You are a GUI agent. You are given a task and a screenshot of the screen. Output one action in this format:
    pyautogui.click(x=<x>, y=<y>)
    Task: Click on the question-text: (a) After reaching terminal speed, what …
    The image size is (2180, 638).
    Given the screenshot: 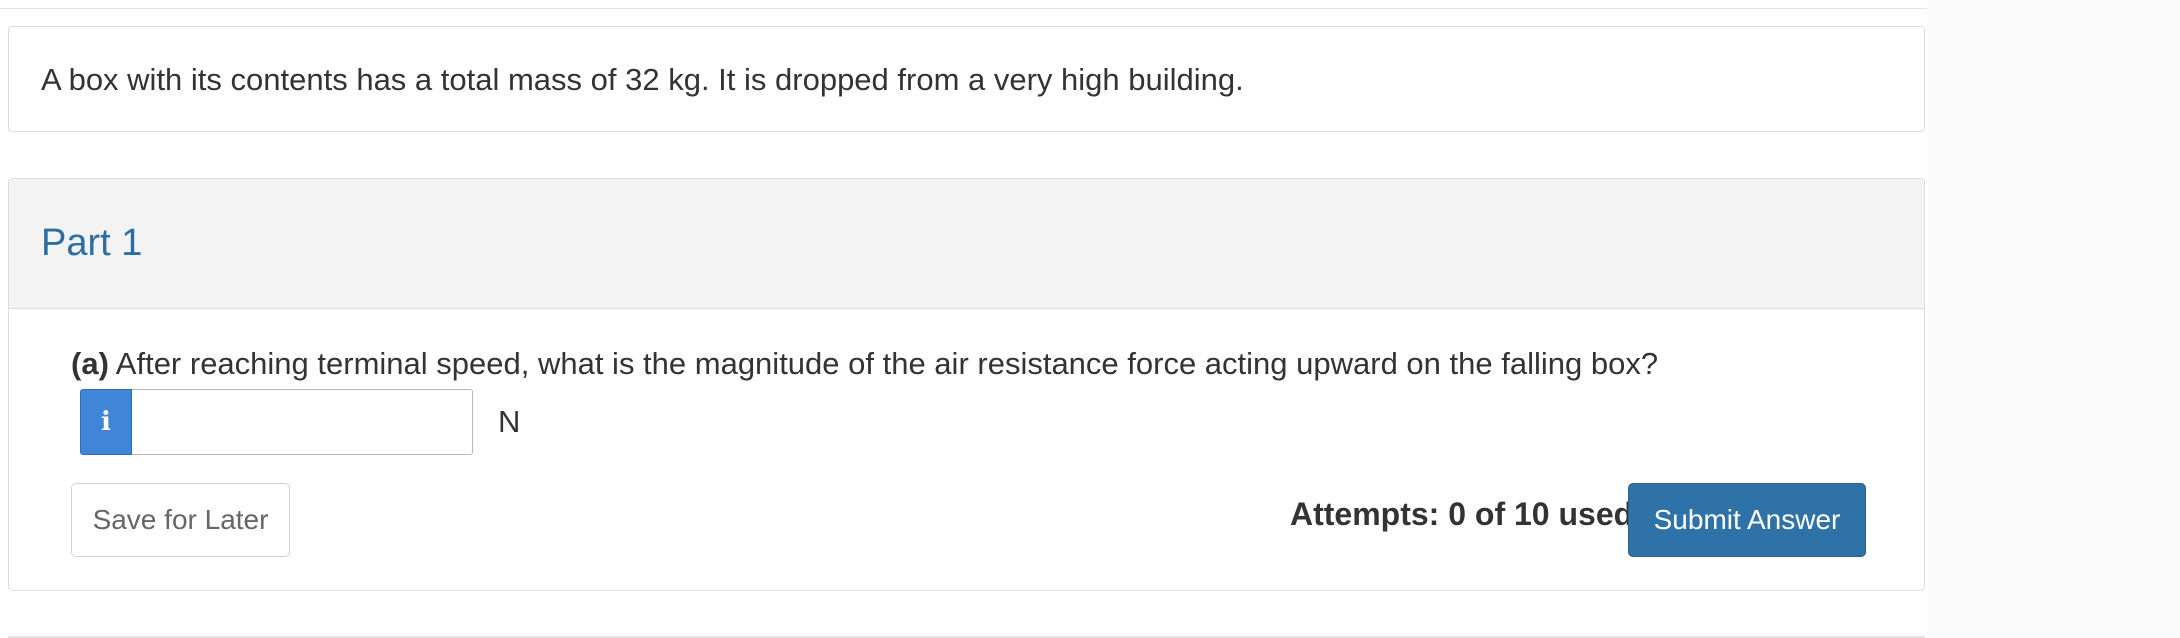 What is the action you would take?
    pyautogui.click(x=864, y=363)
    